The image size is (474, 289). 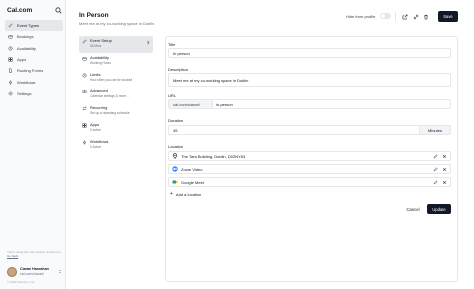 I want to click on title-input-value: In person, so click(x=181, y=53).